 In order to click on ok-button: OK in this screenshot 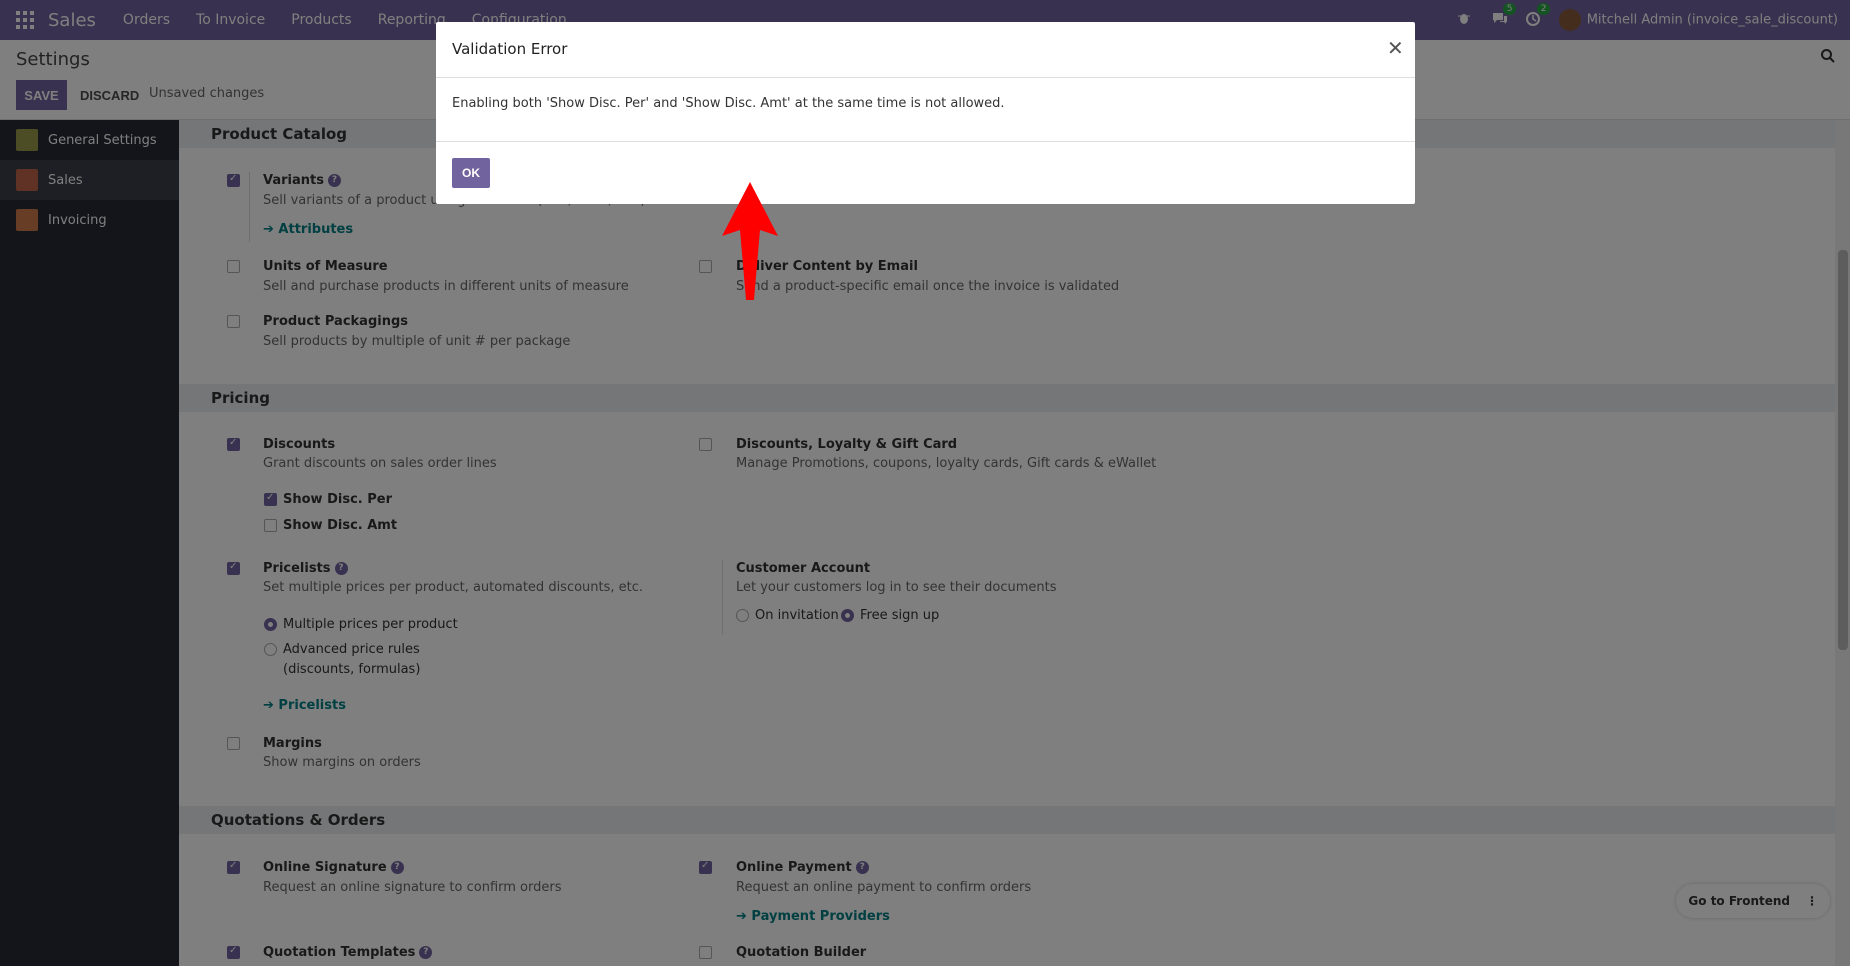, I will do `click(471, 173)`.